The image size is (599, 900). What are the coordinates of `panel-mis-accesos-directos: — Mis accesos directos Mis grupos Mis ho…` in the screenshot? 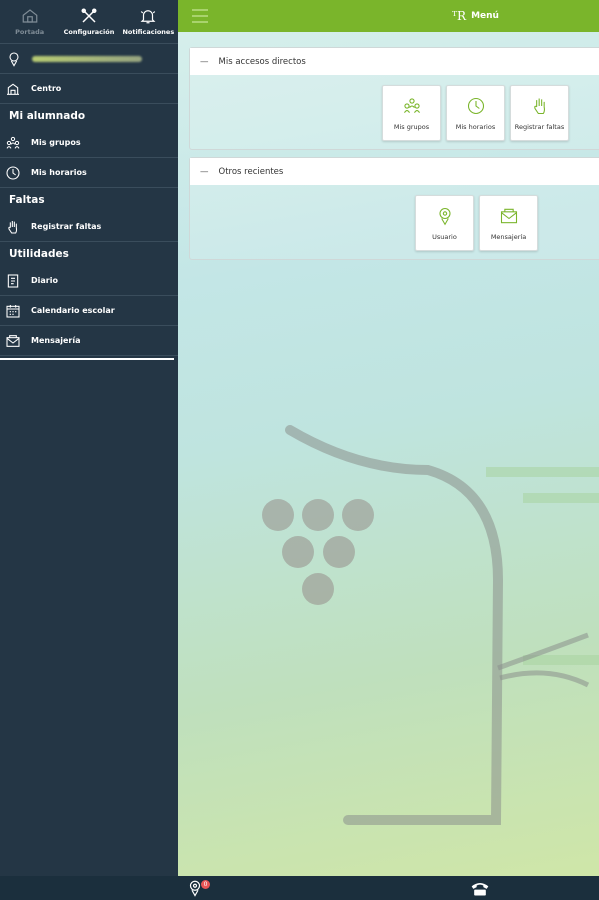 It's located at (394, 98).